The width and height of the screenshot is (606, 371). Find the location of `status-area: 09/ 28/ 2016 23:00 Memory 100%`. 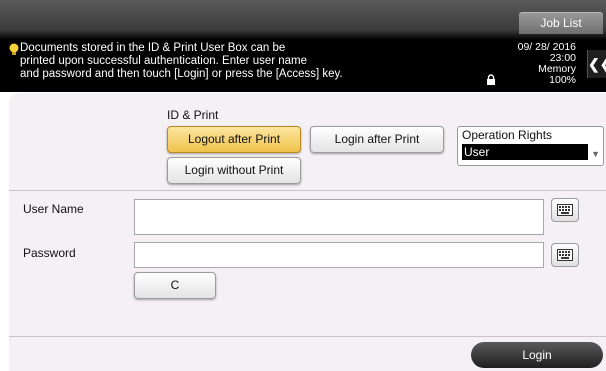

status-area: 09/ 28/ 2016 23:00 Memory 100% is located at coordinates (537, 64).